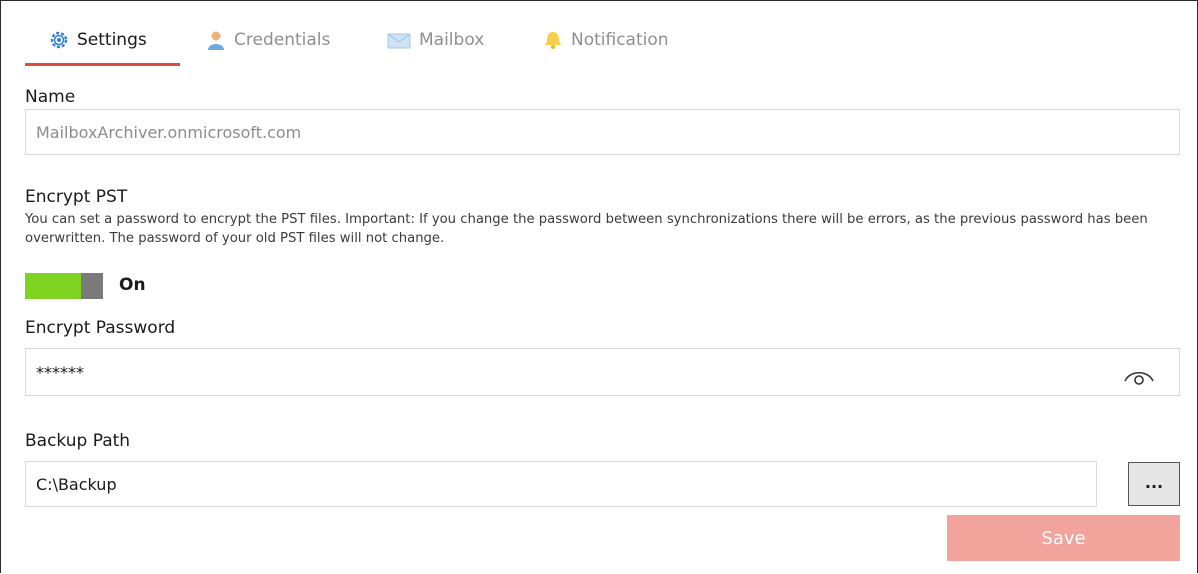  What do you see at coordinates (76, 197) in the screenshot?
I see `encrypt-pst-label: Encrypt PST` at bounding box center [76, 197].